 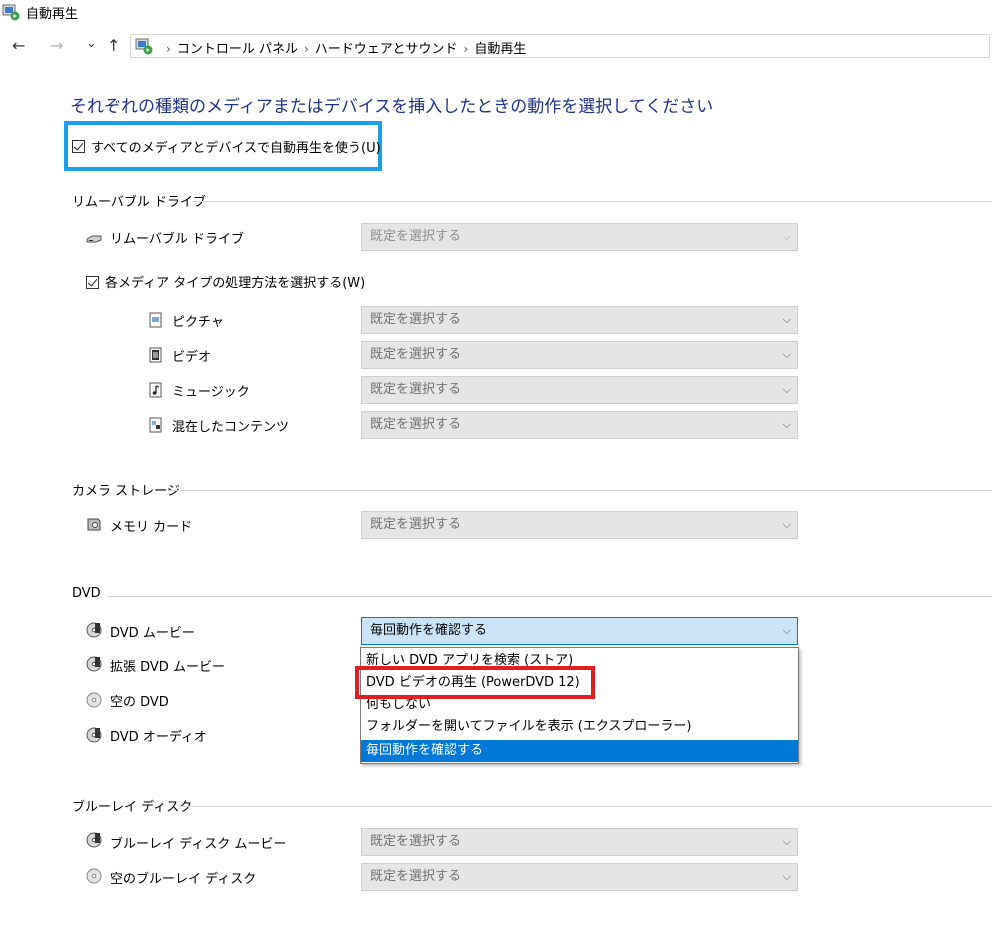 What do you see at coordinates (198, 322) in the screenshot?
I see `picture-label: ピクチャ` at bounding box center [198, 322].